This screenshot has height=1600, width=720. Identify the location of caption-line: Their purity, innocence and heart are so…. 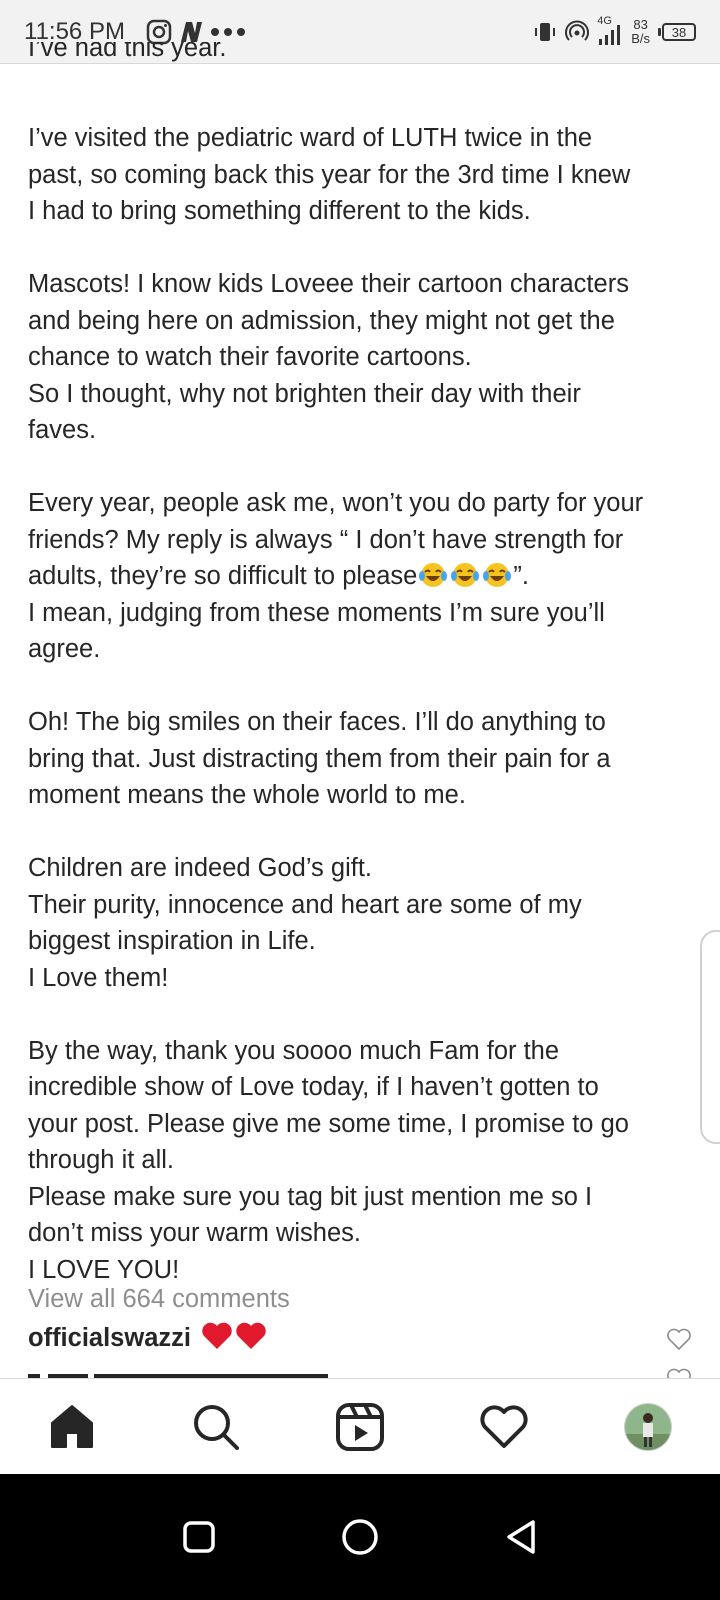
(305, 904).